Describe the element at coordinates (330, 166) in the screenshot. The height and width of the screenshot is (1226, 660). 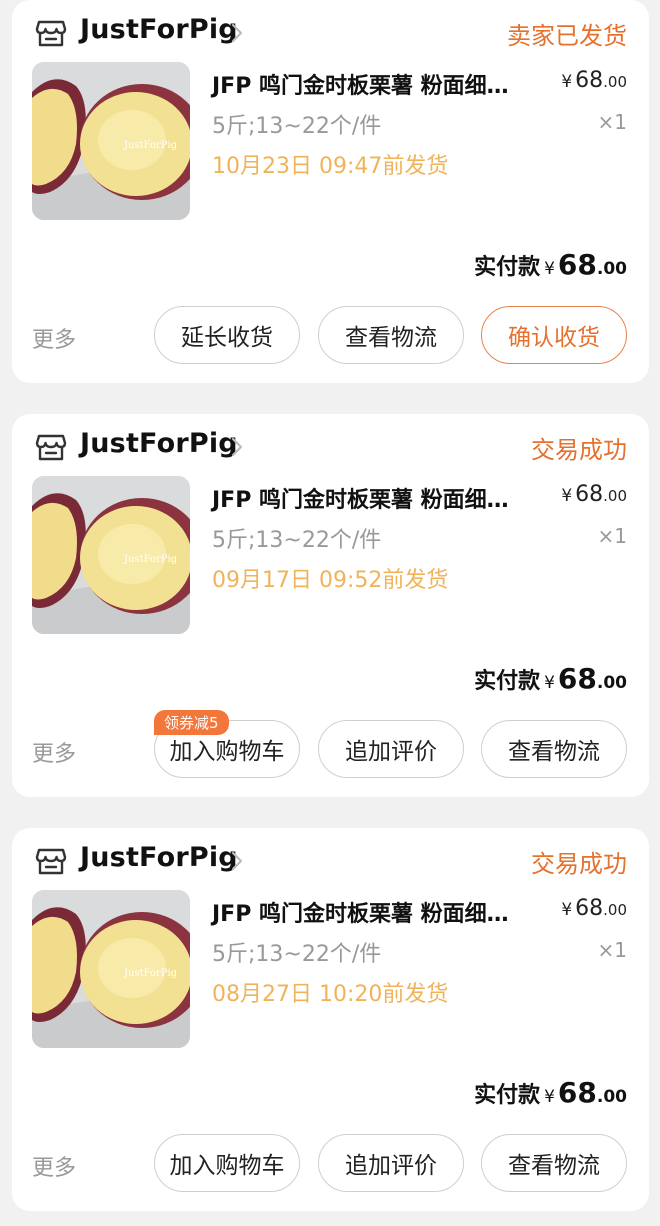
I see `ship-deadline: 10月23日 09:47前发货` at that location.